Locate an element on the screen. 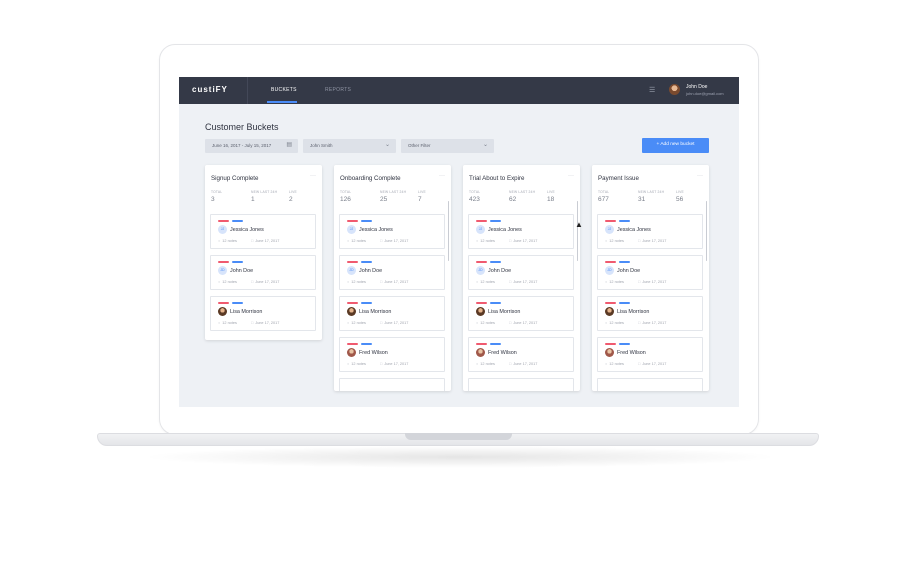 The image size is (922, 563). stat-new: NEW LAST 24H 62 is located at coordinates (522, 196).